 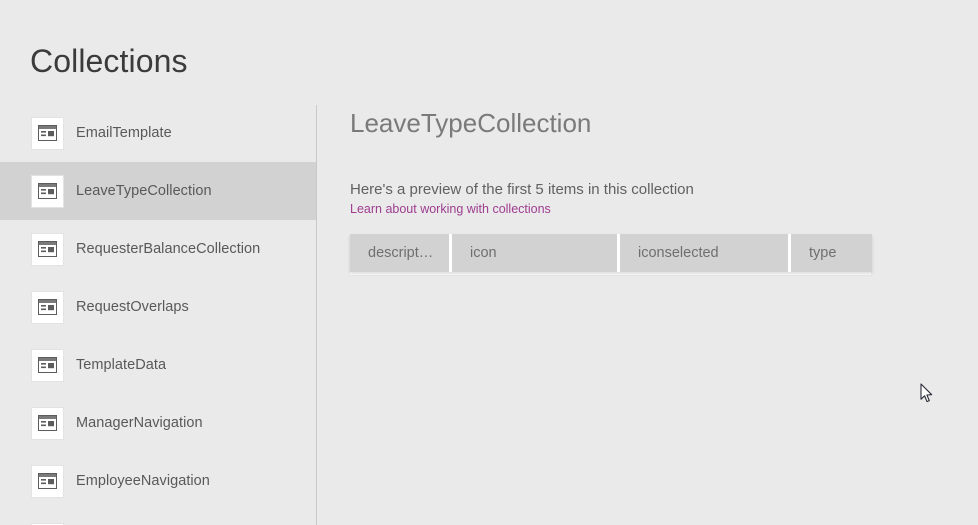 I want to click on sidebar-item-label: EmployeeNavigation, so click(x=143, y=481).